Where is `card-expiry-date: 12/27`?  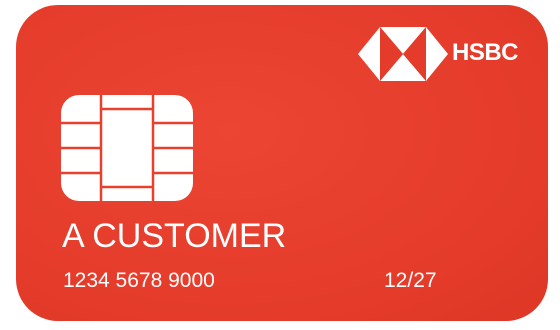 card-expiry-date: 12/27 is located at coordinates (410, 280).